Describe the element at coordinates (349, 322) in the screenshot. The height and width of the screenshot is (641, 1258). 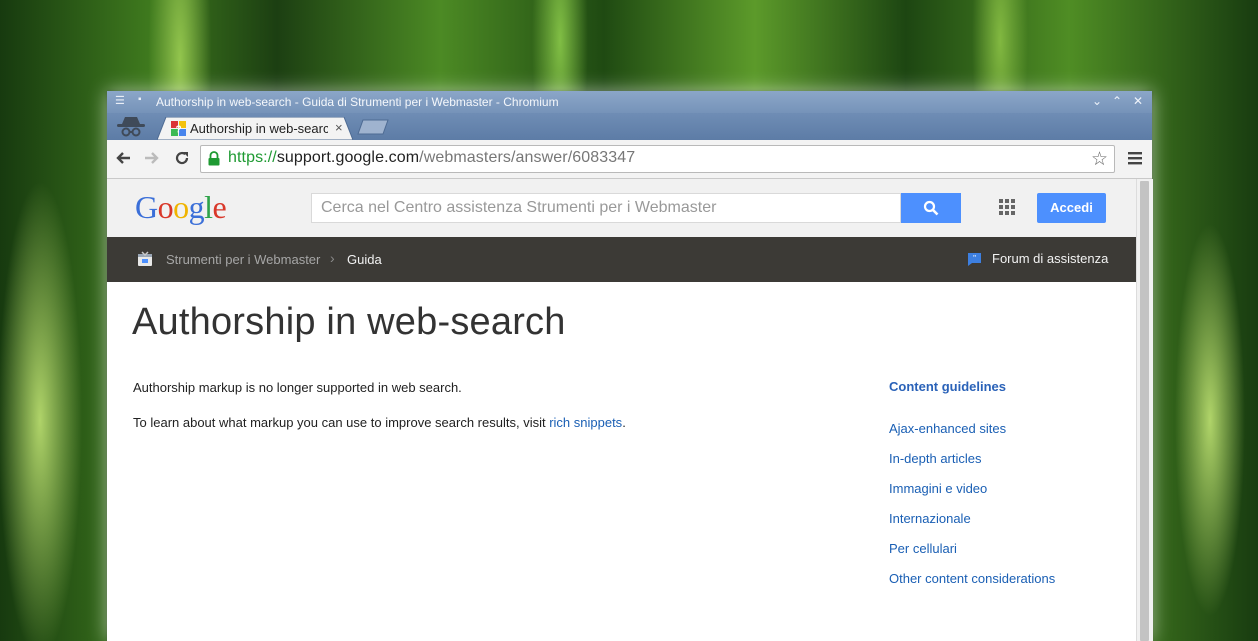
I see `article-title: Authorship in web-search` at that location.